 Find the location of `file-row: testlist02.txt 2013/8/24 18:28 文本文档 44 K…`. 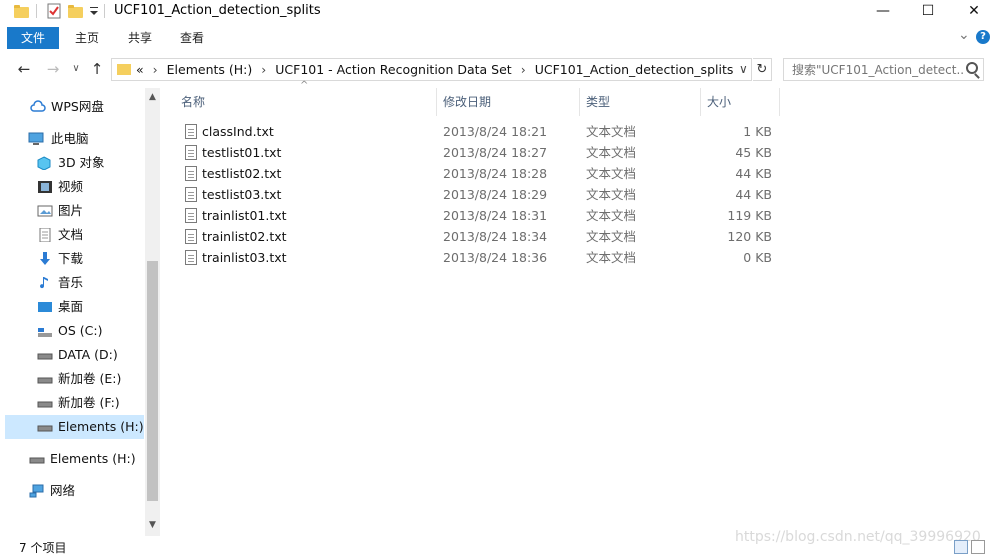

file-row: testlist02.txt 2013/8/24 18:28 文本文档 44 K… is located at coordinates (577, 173).